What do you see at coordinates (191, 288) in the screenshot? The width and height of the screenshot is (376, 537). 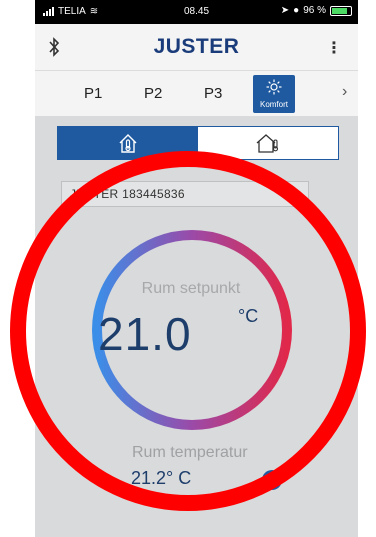 I see `setpoint-label: Rum setpunkt` at bounding box center [191, 288].